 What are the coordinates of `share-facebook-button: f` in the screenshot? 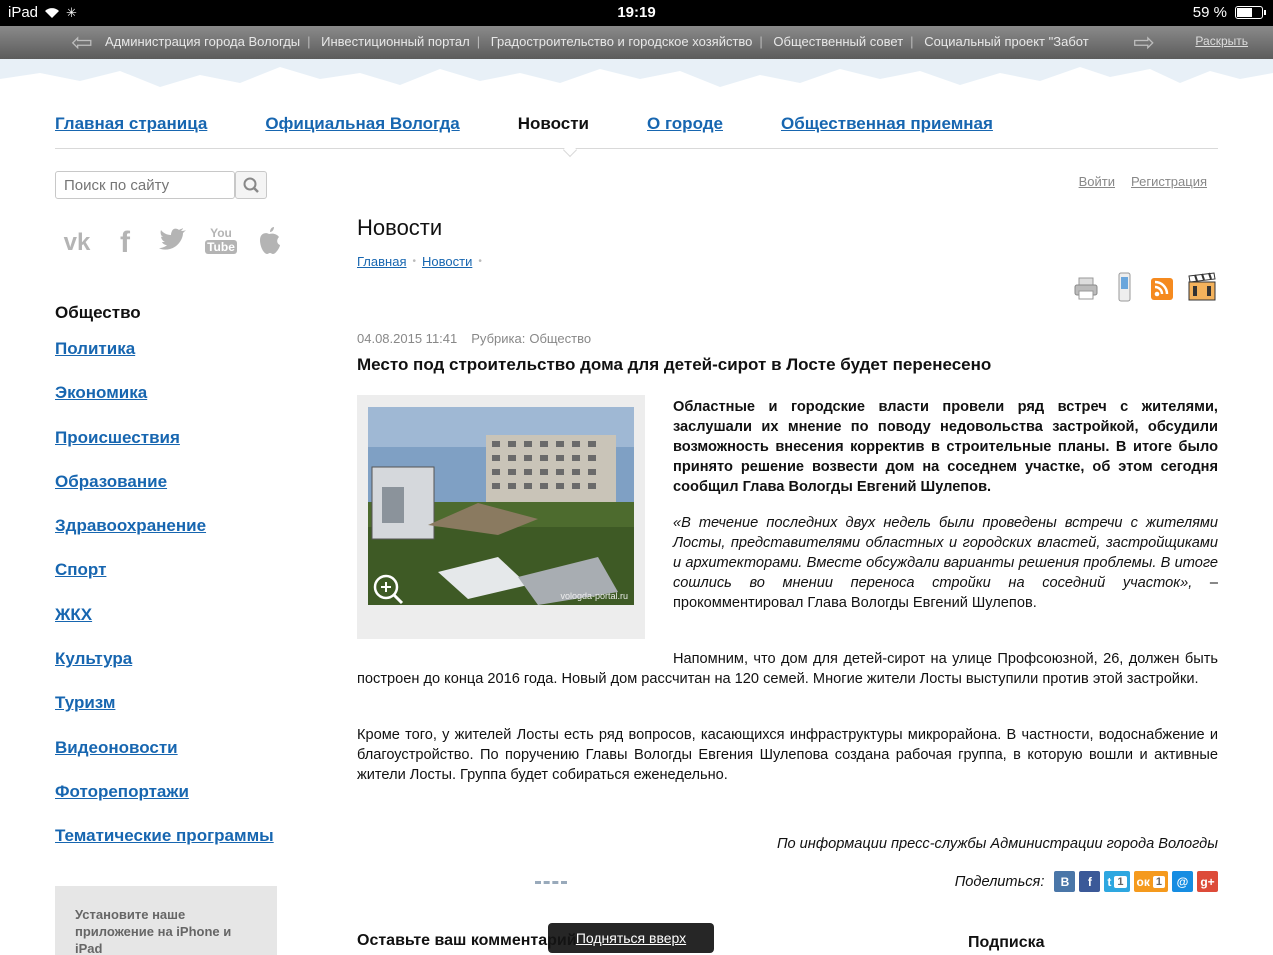 It's located at (1090, 881).